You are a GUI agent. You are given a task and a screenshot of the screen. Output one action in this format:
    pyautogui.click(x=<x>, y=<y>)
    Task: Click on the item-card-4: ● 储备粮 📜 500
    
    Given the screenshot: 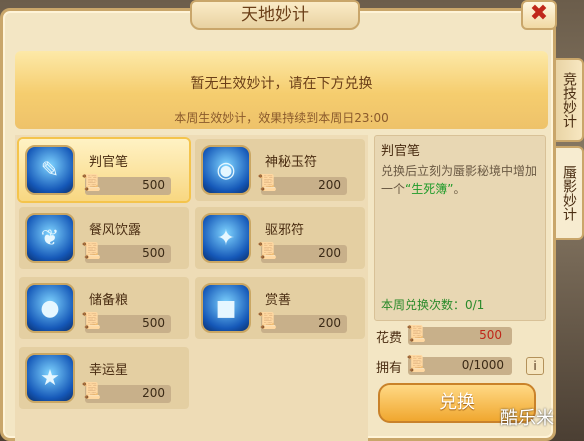 What is the action you would take?
    pyautogui.click(x=104, y=308)
    